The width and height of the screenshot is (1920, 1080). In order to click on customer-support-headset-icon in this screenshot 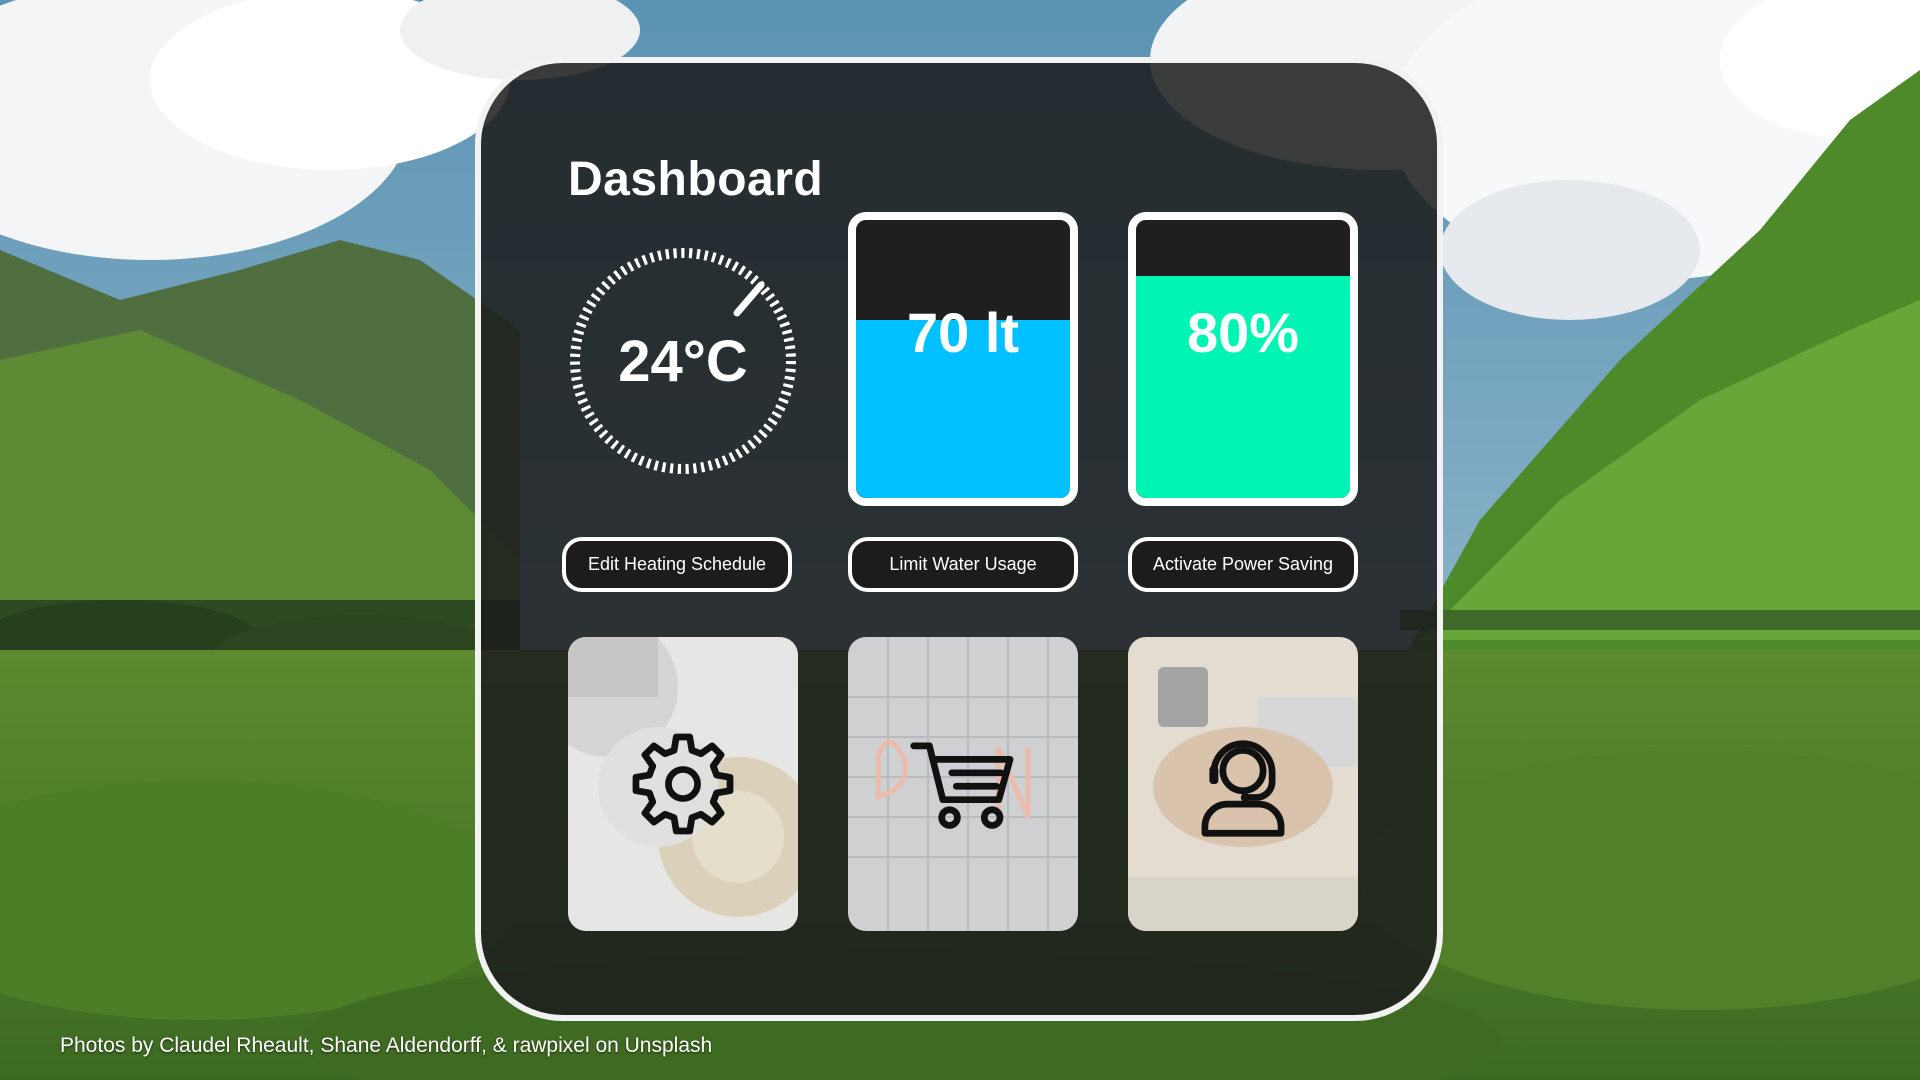, I will do `click(1243, 784)`.